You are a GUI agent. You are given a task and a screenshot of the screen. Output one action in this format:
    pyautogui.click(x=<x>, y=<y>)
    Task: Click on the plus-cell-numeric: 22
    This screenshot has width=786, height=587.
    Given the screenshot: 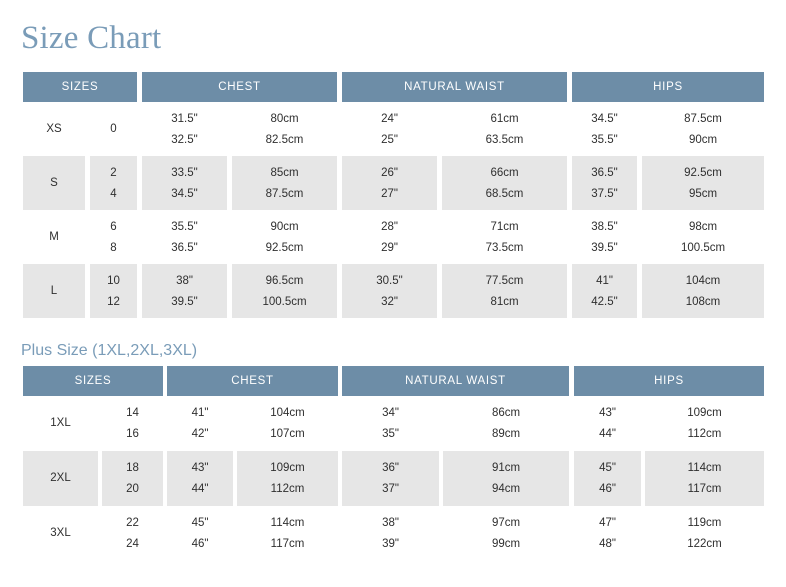 What is the action you would take?
    pyautogui.click(x=132, y=523)
    